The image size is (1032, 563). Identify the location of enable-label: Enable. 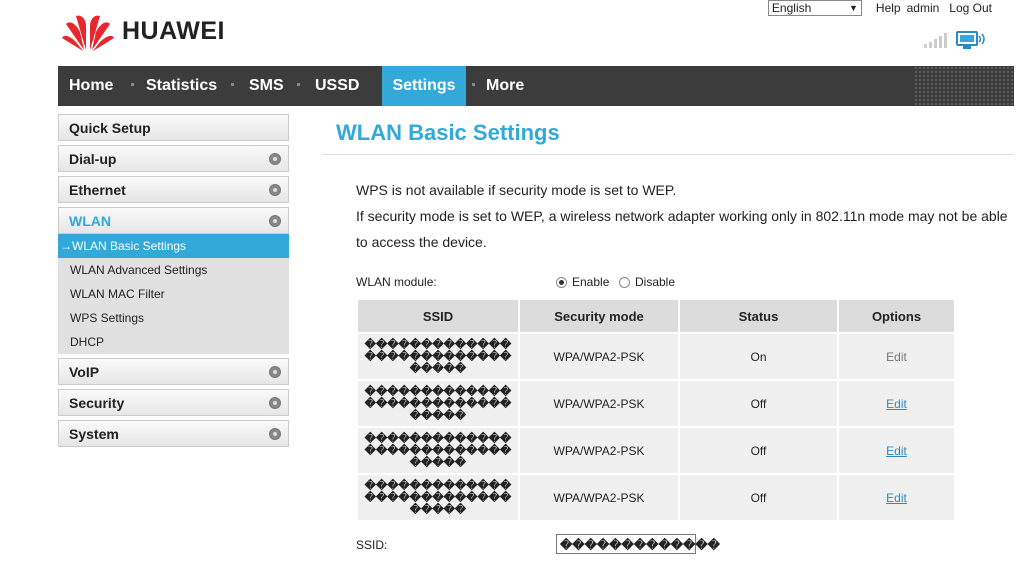
(591, 282).